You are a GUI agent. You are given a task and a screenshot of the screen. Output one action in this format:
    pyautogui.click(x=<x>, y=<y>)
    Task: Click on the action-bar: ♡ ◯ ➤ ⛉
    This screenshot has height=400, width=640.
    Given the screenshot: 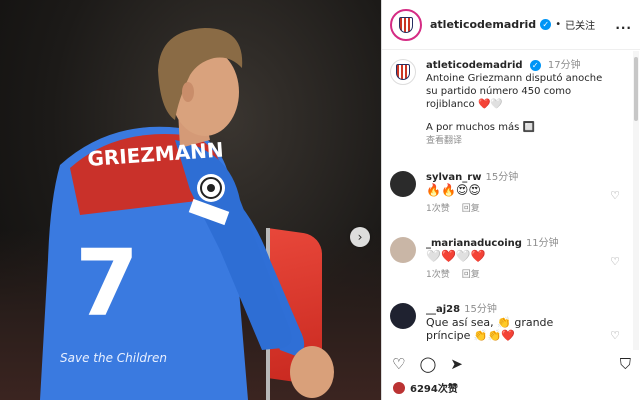 What is the action you would take?
    pyautogui.click(x=511, y=364)
    